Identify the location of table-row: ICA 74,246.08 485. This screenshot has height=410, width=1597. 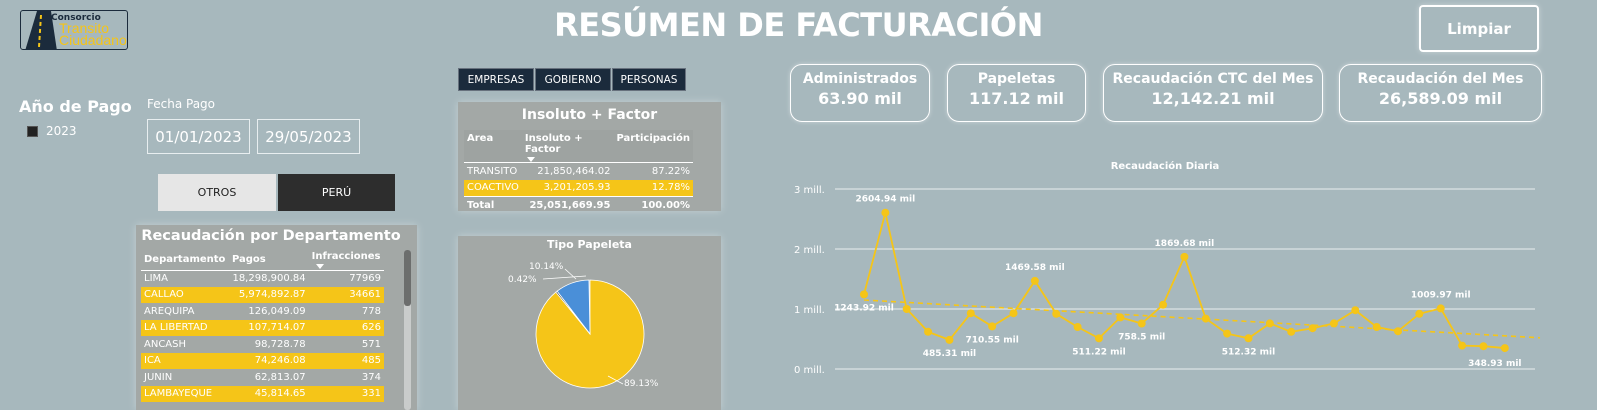
(262, 360).